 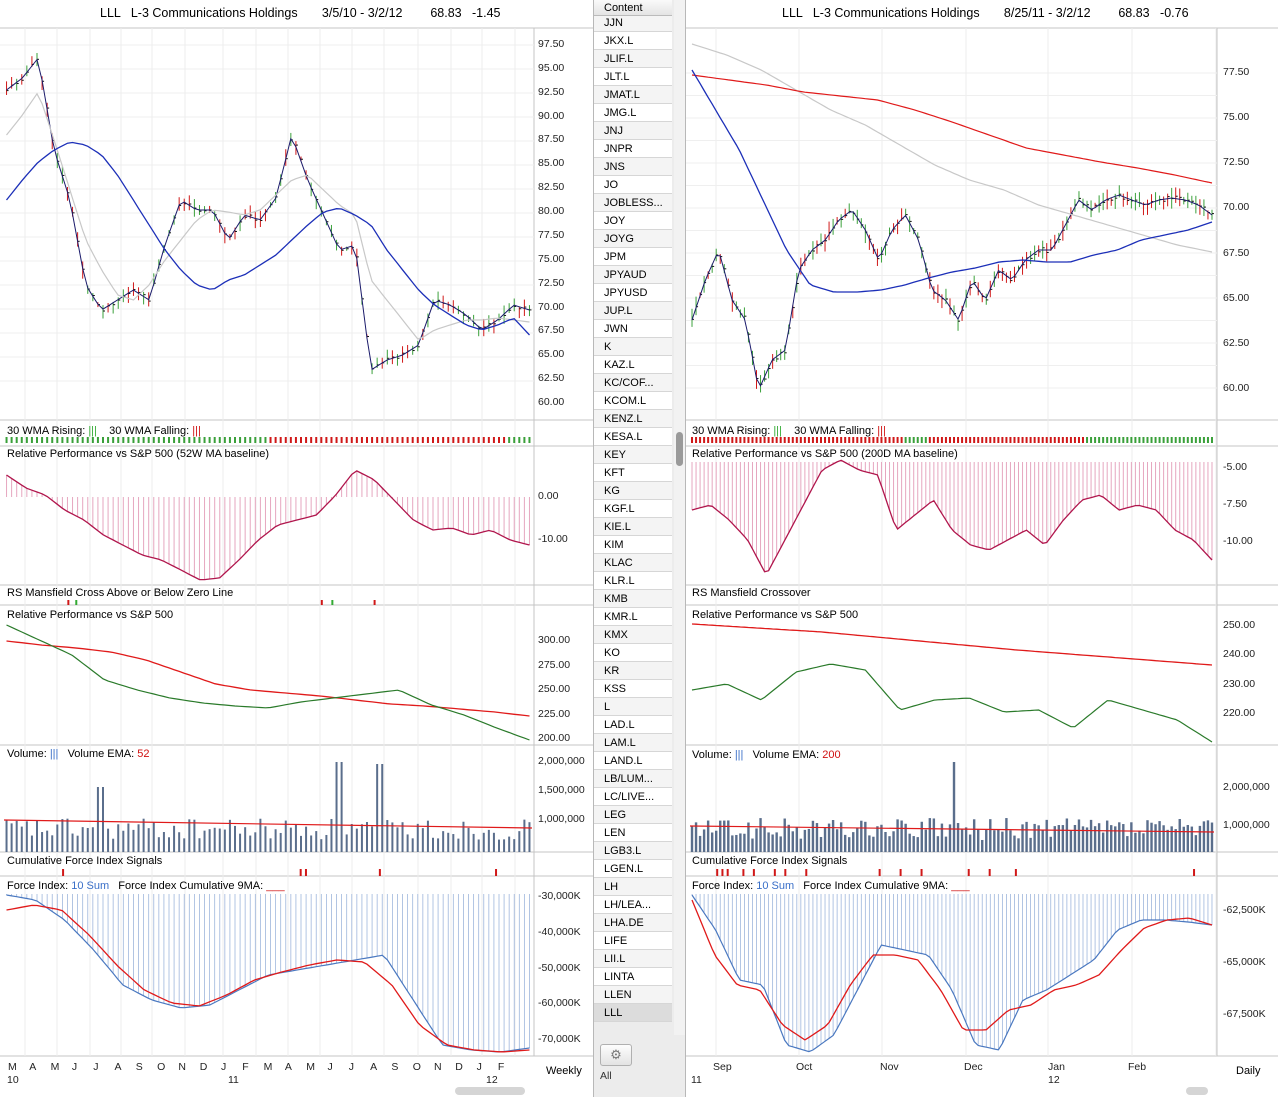 I want to click on axis-tick: 250.00, so click(x=1239, y=625).